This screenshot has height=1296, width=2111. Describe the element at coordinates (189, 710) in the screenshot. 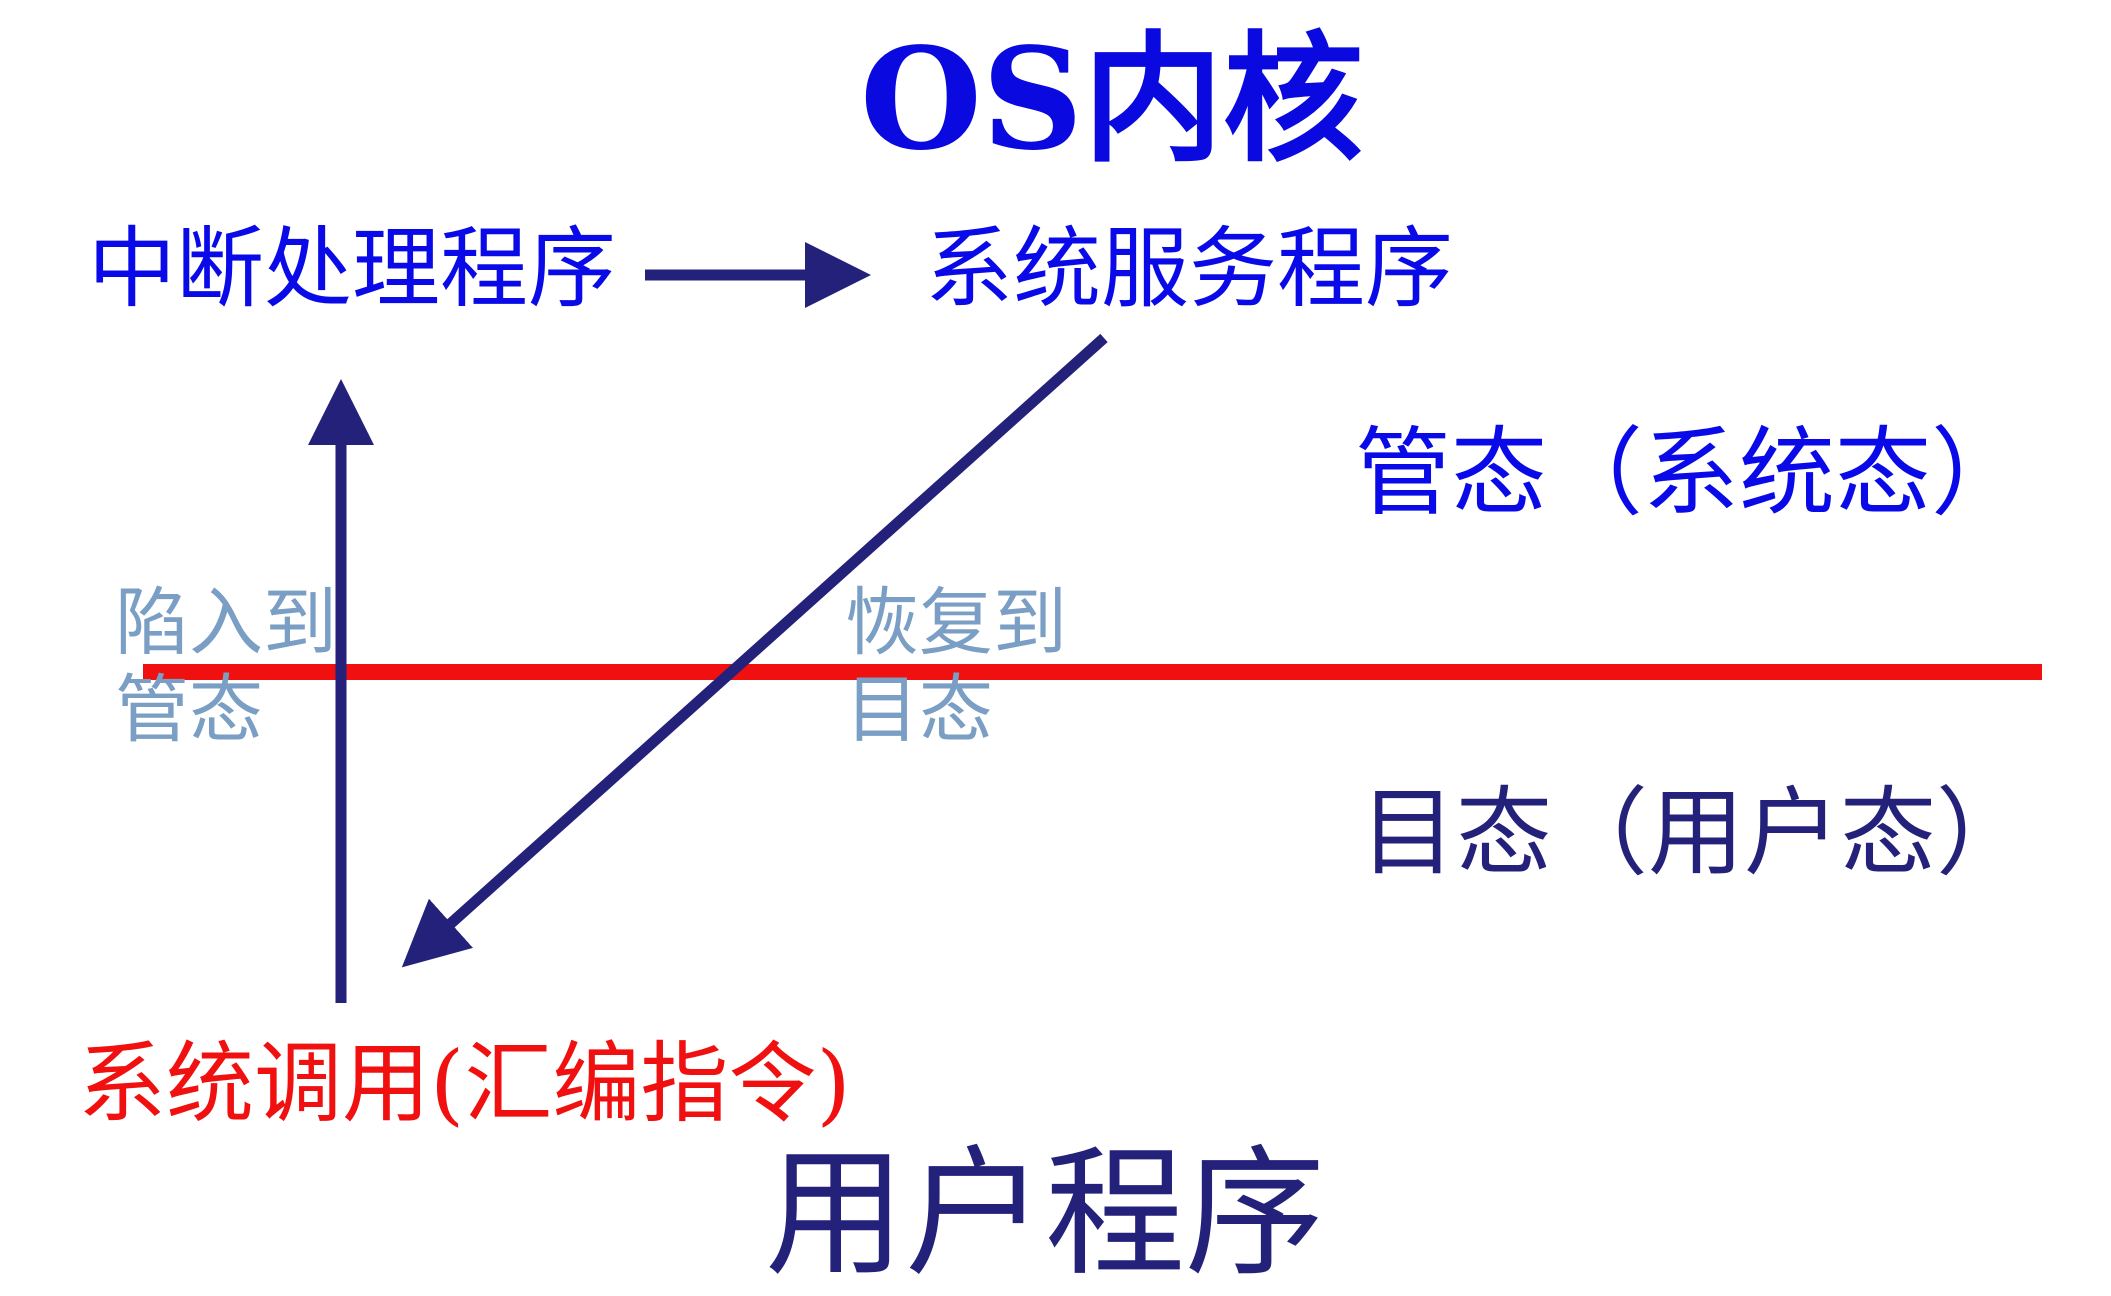

I see `trap-label-line2: 管态` at that location.